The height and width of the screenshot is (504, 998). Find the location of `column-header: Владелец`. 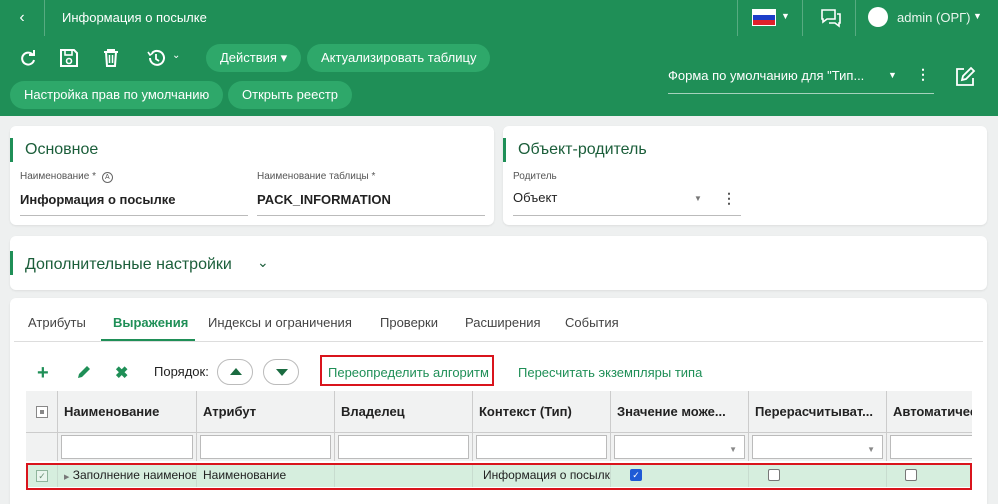

column-header: Владелец is located at coordinates (404, 412).